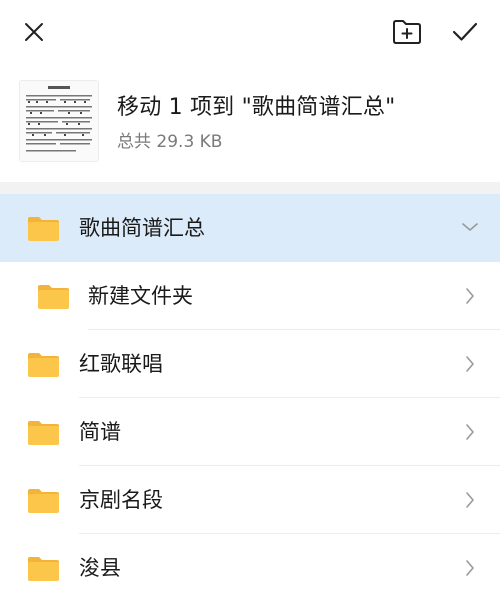 This screenshot has width=500, height=602. What do you see at coordinates (140, 296) in the screenshot?
I see `folder-label: 新建文件夹` at bounding box center [140, 296].